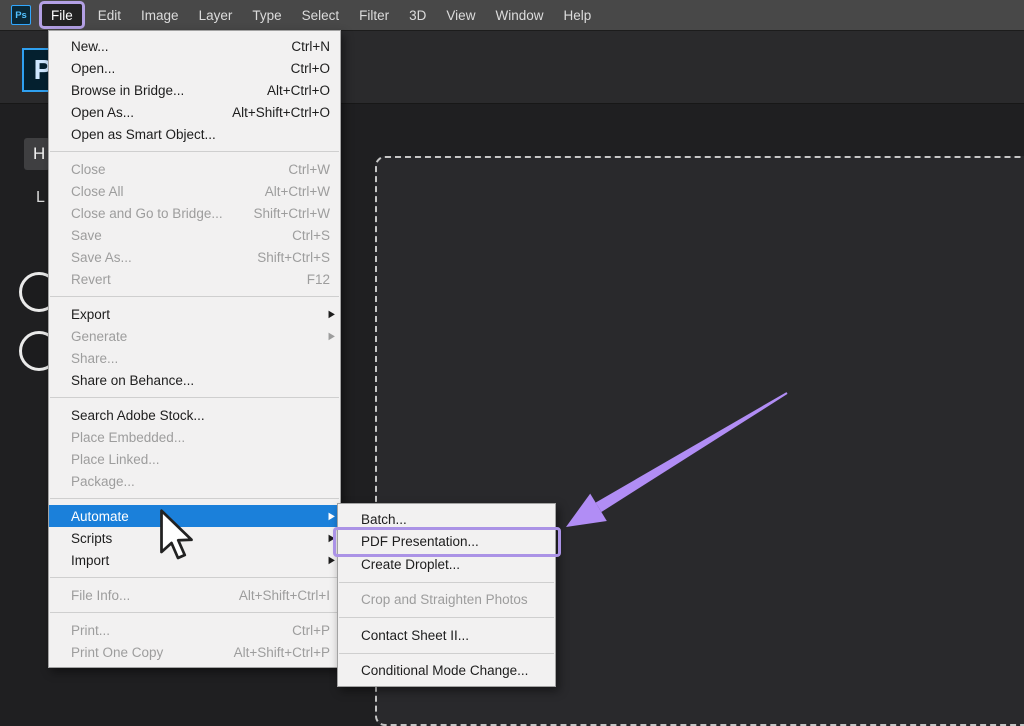 The image size is (1024, 726). Describe the element at coordinates (194, 630) in the screenshot. I see `menu-item-print: Print... Ctrl+P` at that location.